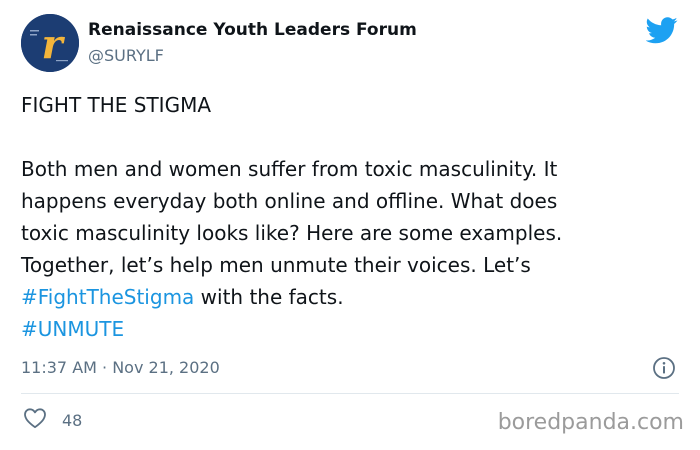 This screenshot has height=450, width=700. What do you see at coordinates (52, 420) in the screenshot?
I see `like-button: 48` at bounding box center [52, 420].